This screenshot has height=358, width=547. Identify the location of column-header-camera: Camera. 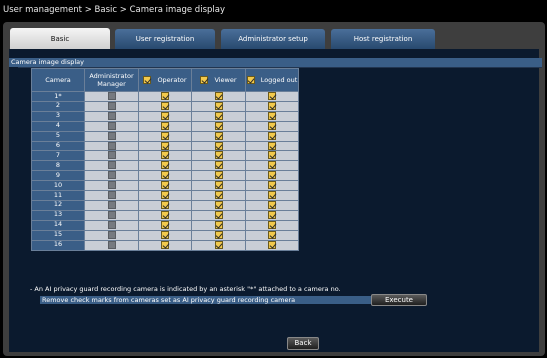
(58, 80).